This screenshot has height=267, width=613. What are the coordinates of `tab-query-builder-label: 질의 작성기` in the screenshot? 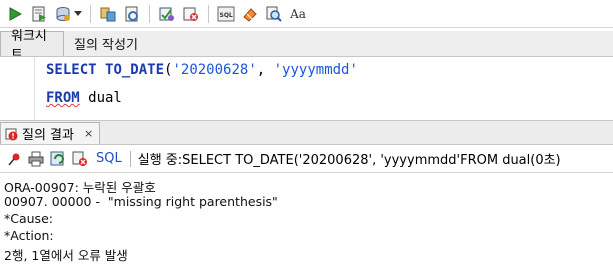 It's located at (106, 45).